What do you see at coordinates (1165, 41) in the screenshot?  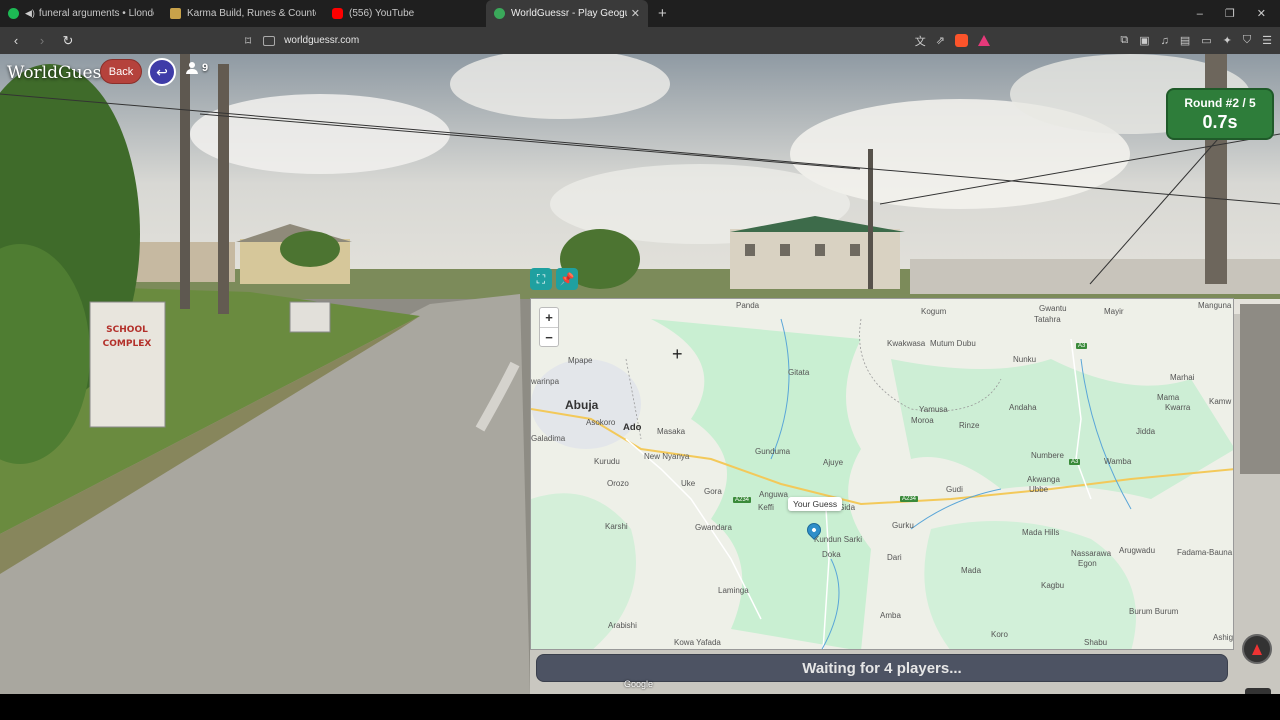 I see `media-icon: ♫` at bounding box center [1165, 41].